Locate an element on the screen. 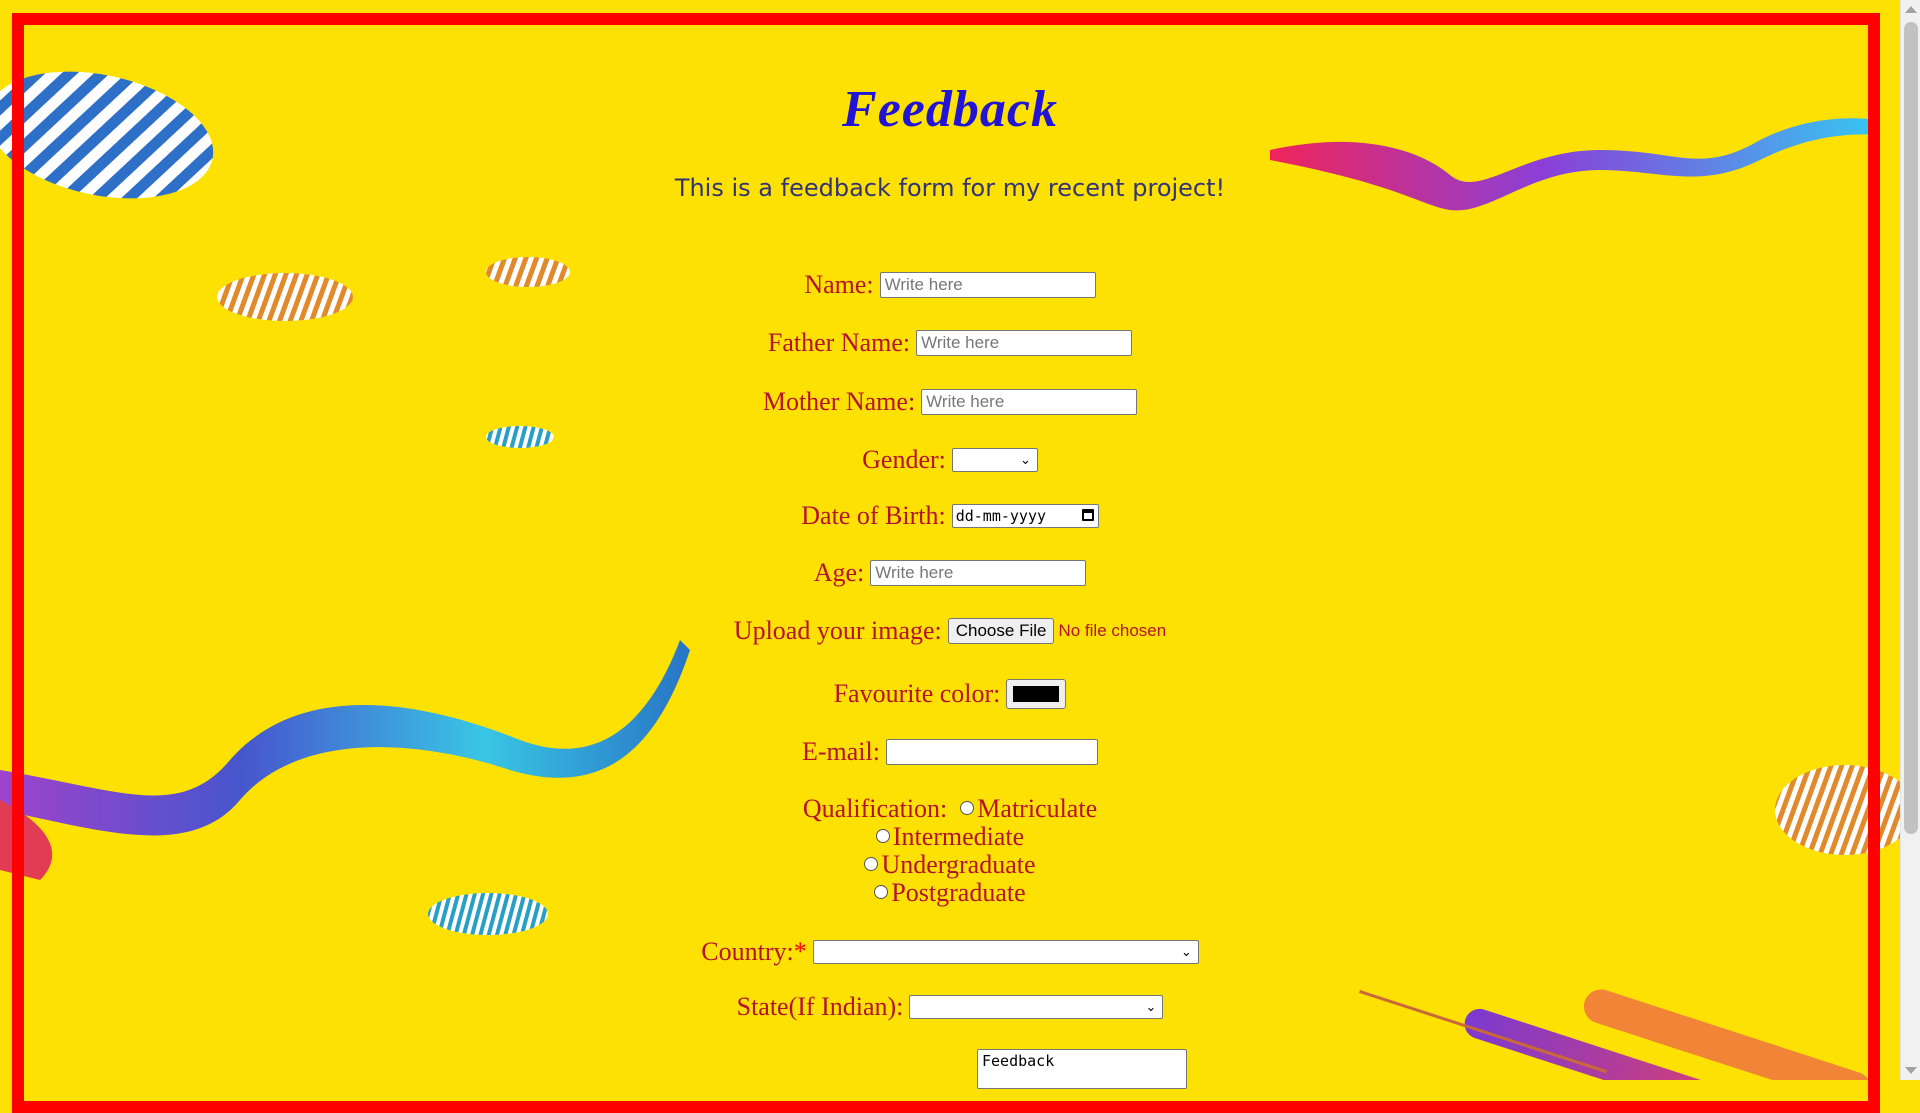 The height and width of the screenshot is (1113, 1920). option-label: Intermediate is located at coordinates (958, 836).